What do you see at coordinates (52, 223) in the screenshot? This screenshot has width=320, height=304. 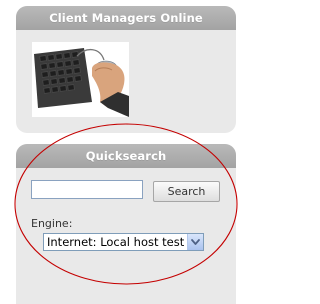 I see `engine-label: Engine:` at bounding box center [52, 223].